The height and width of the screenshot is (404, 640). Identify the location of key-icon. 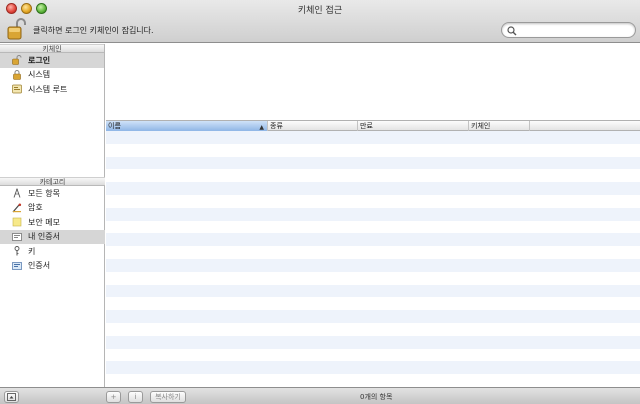
(17, 251).